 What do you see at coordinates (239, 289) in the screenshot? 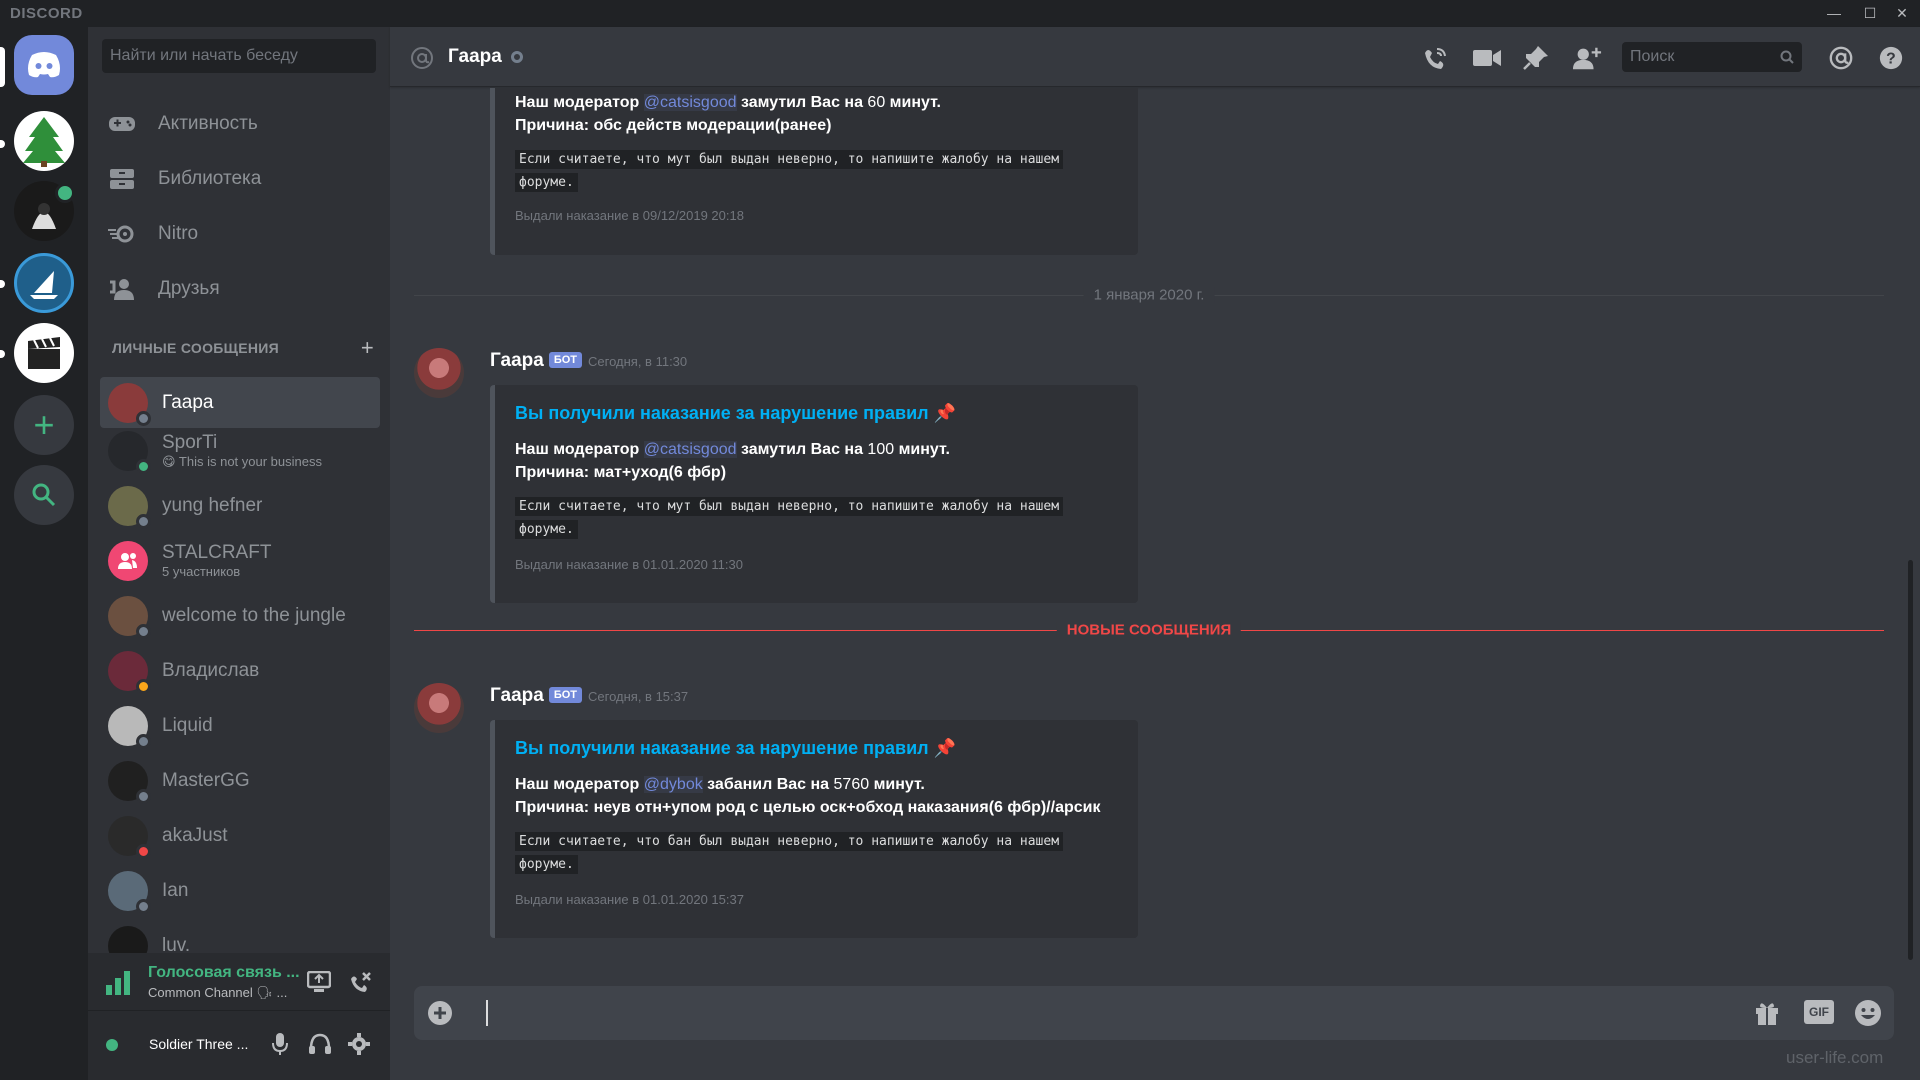
I see `nav-friends: Друзья` at bounding box center [239, 289].